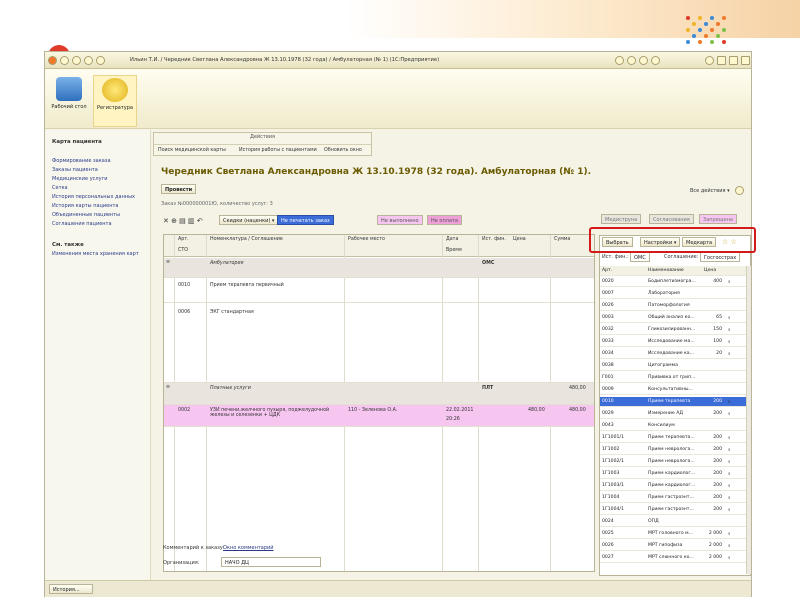 This screenshot has height=600, width=800. What do you see at coordinates (379, 290) in the screenshot?
I see `table-row: 0010 Прием терапевта первичный` at bounding box center [379, 290].